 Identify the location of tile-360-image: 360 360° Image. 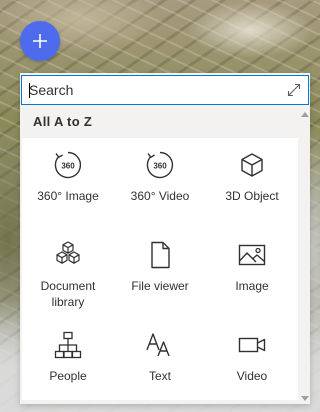
(68, 183).